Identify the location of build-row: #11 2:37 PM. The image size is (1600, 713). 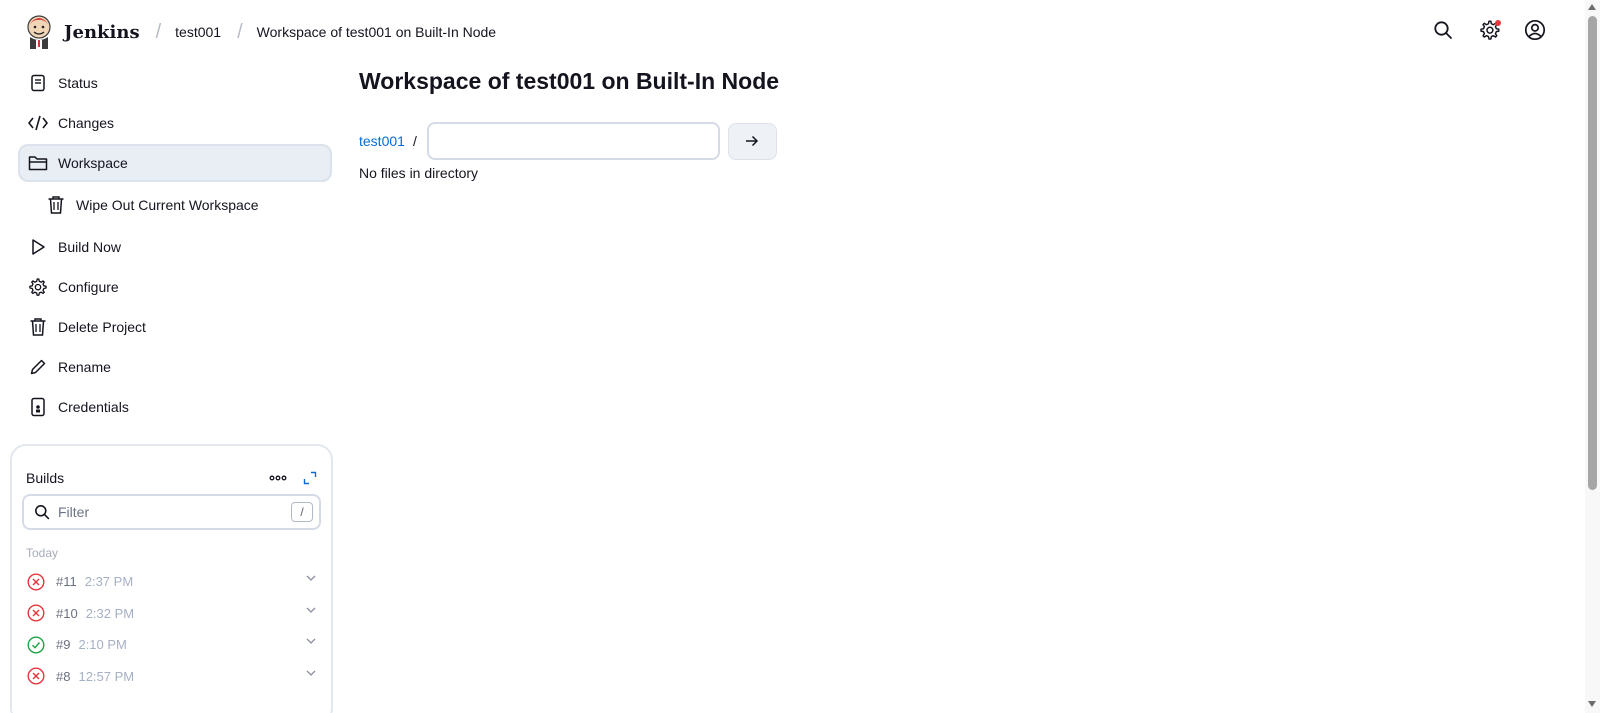
(171, 582).